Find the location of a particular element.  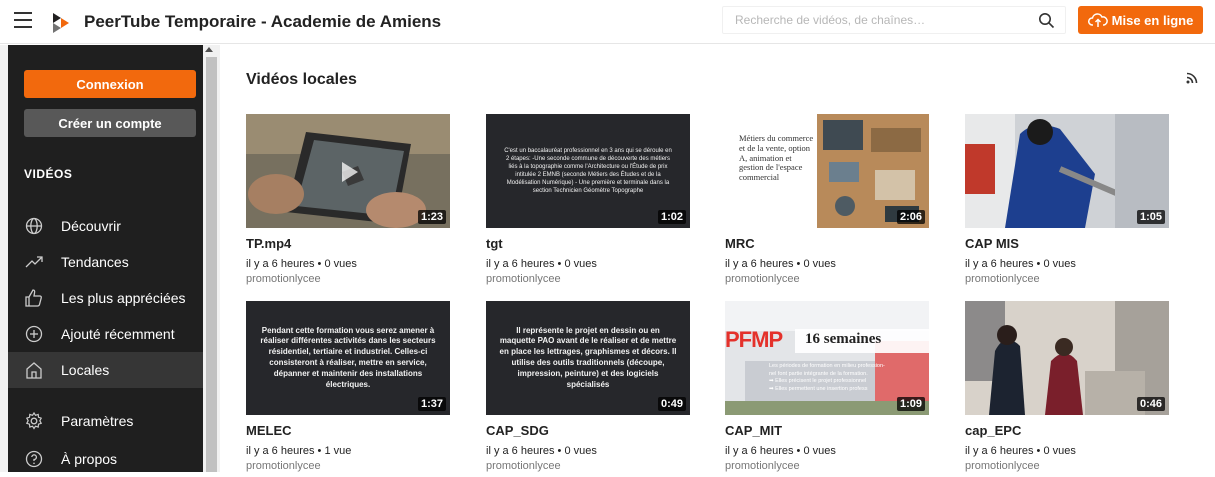

video-duration: 1:02 is located at coordinates (671, 217).